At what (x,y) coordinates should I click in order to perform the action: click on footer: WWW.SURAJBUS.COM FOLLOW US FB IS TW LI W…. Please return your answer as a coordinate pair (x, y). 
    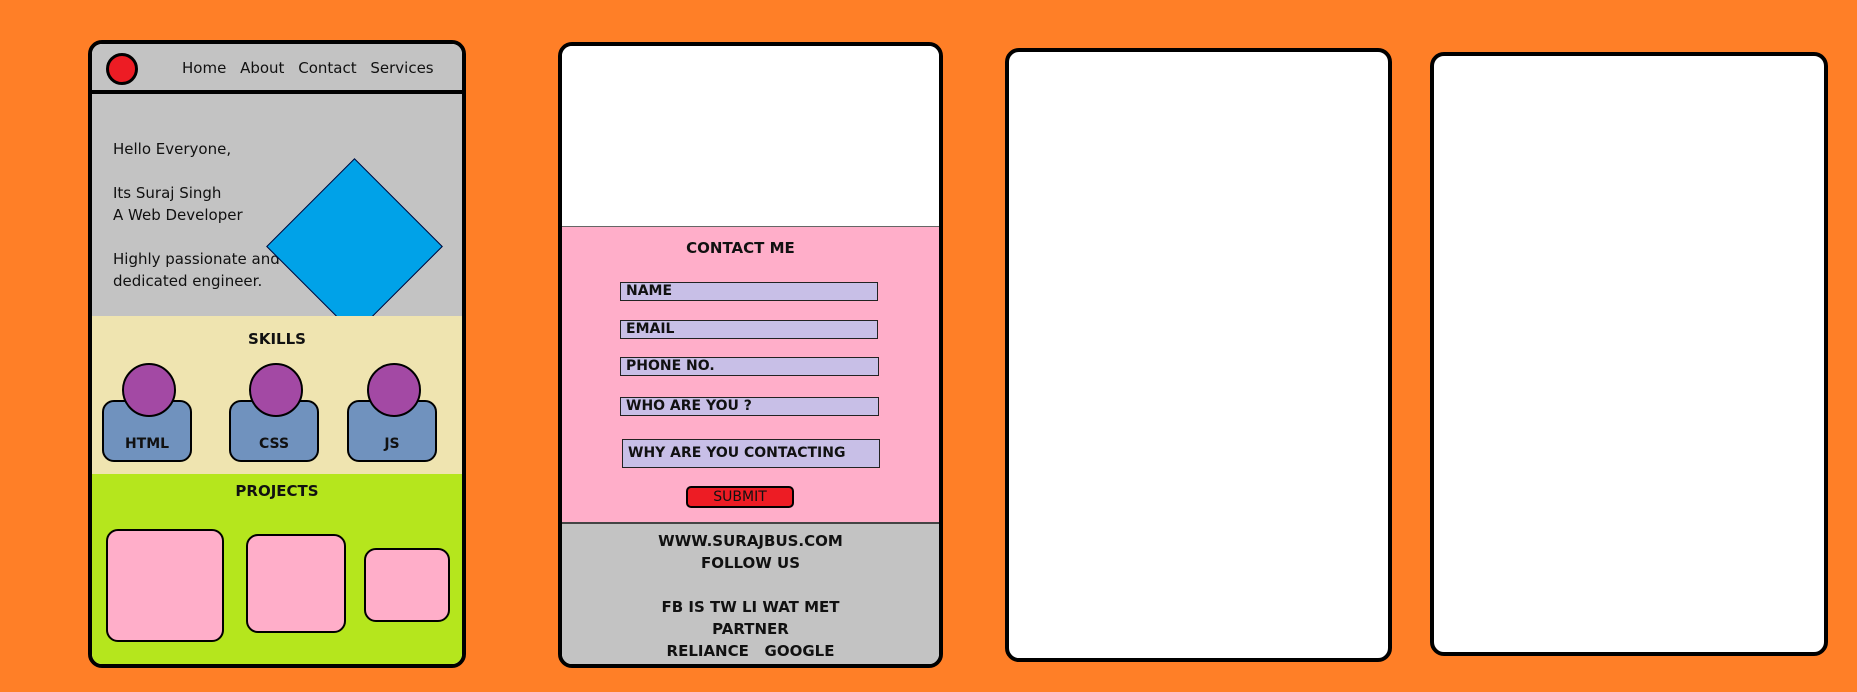
    Looking at the image, I should click on (750, 594).